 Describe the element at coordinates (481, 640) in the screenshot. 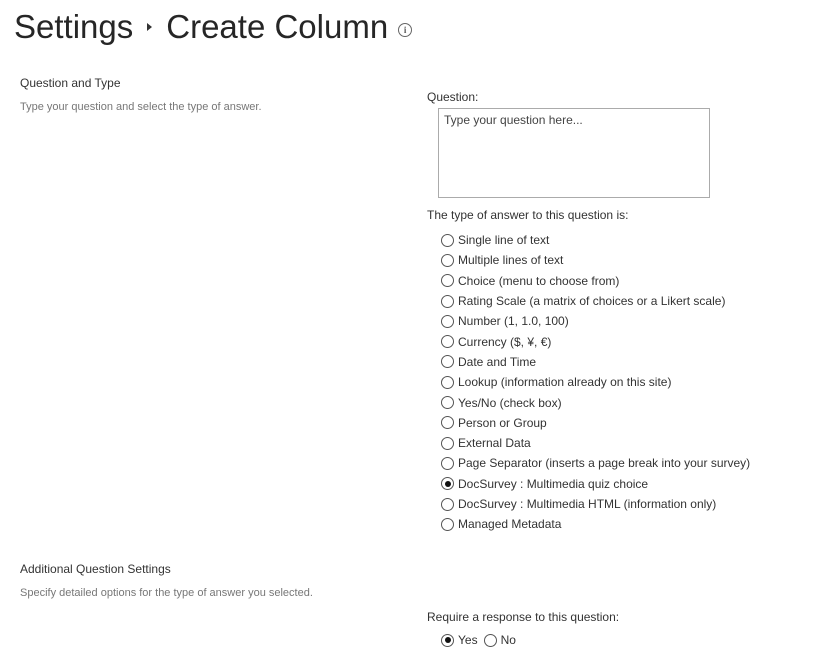

I see `require-response-radio-group: Yes No` at that location.